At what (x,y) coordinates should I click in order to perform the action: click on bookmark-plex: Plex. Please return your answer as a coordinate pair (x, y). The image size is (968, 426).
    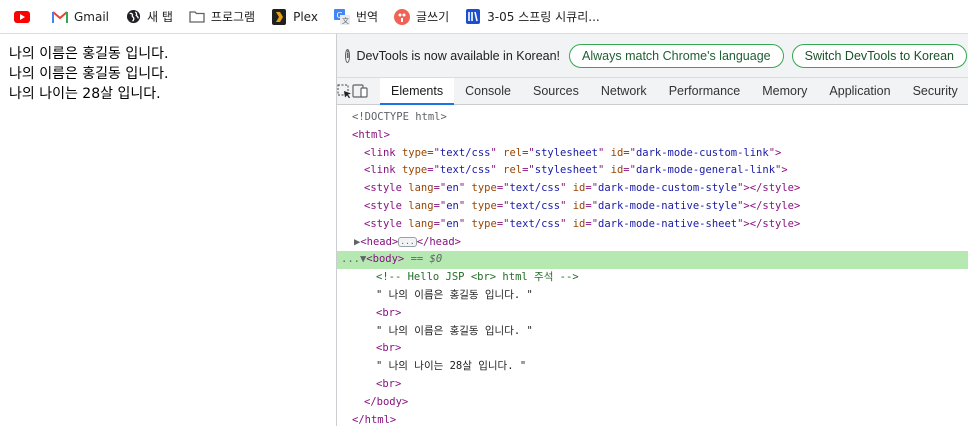
    Looking at the image, I should click on (294, 17).